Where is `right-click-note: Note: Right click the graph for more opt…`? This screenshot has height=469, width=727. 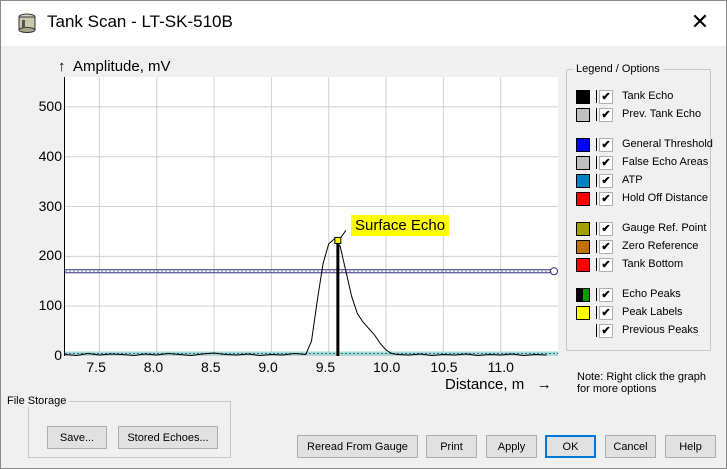
right-click-note: Note: Right click the graph for more opt… is located at coordinates (642, 383).